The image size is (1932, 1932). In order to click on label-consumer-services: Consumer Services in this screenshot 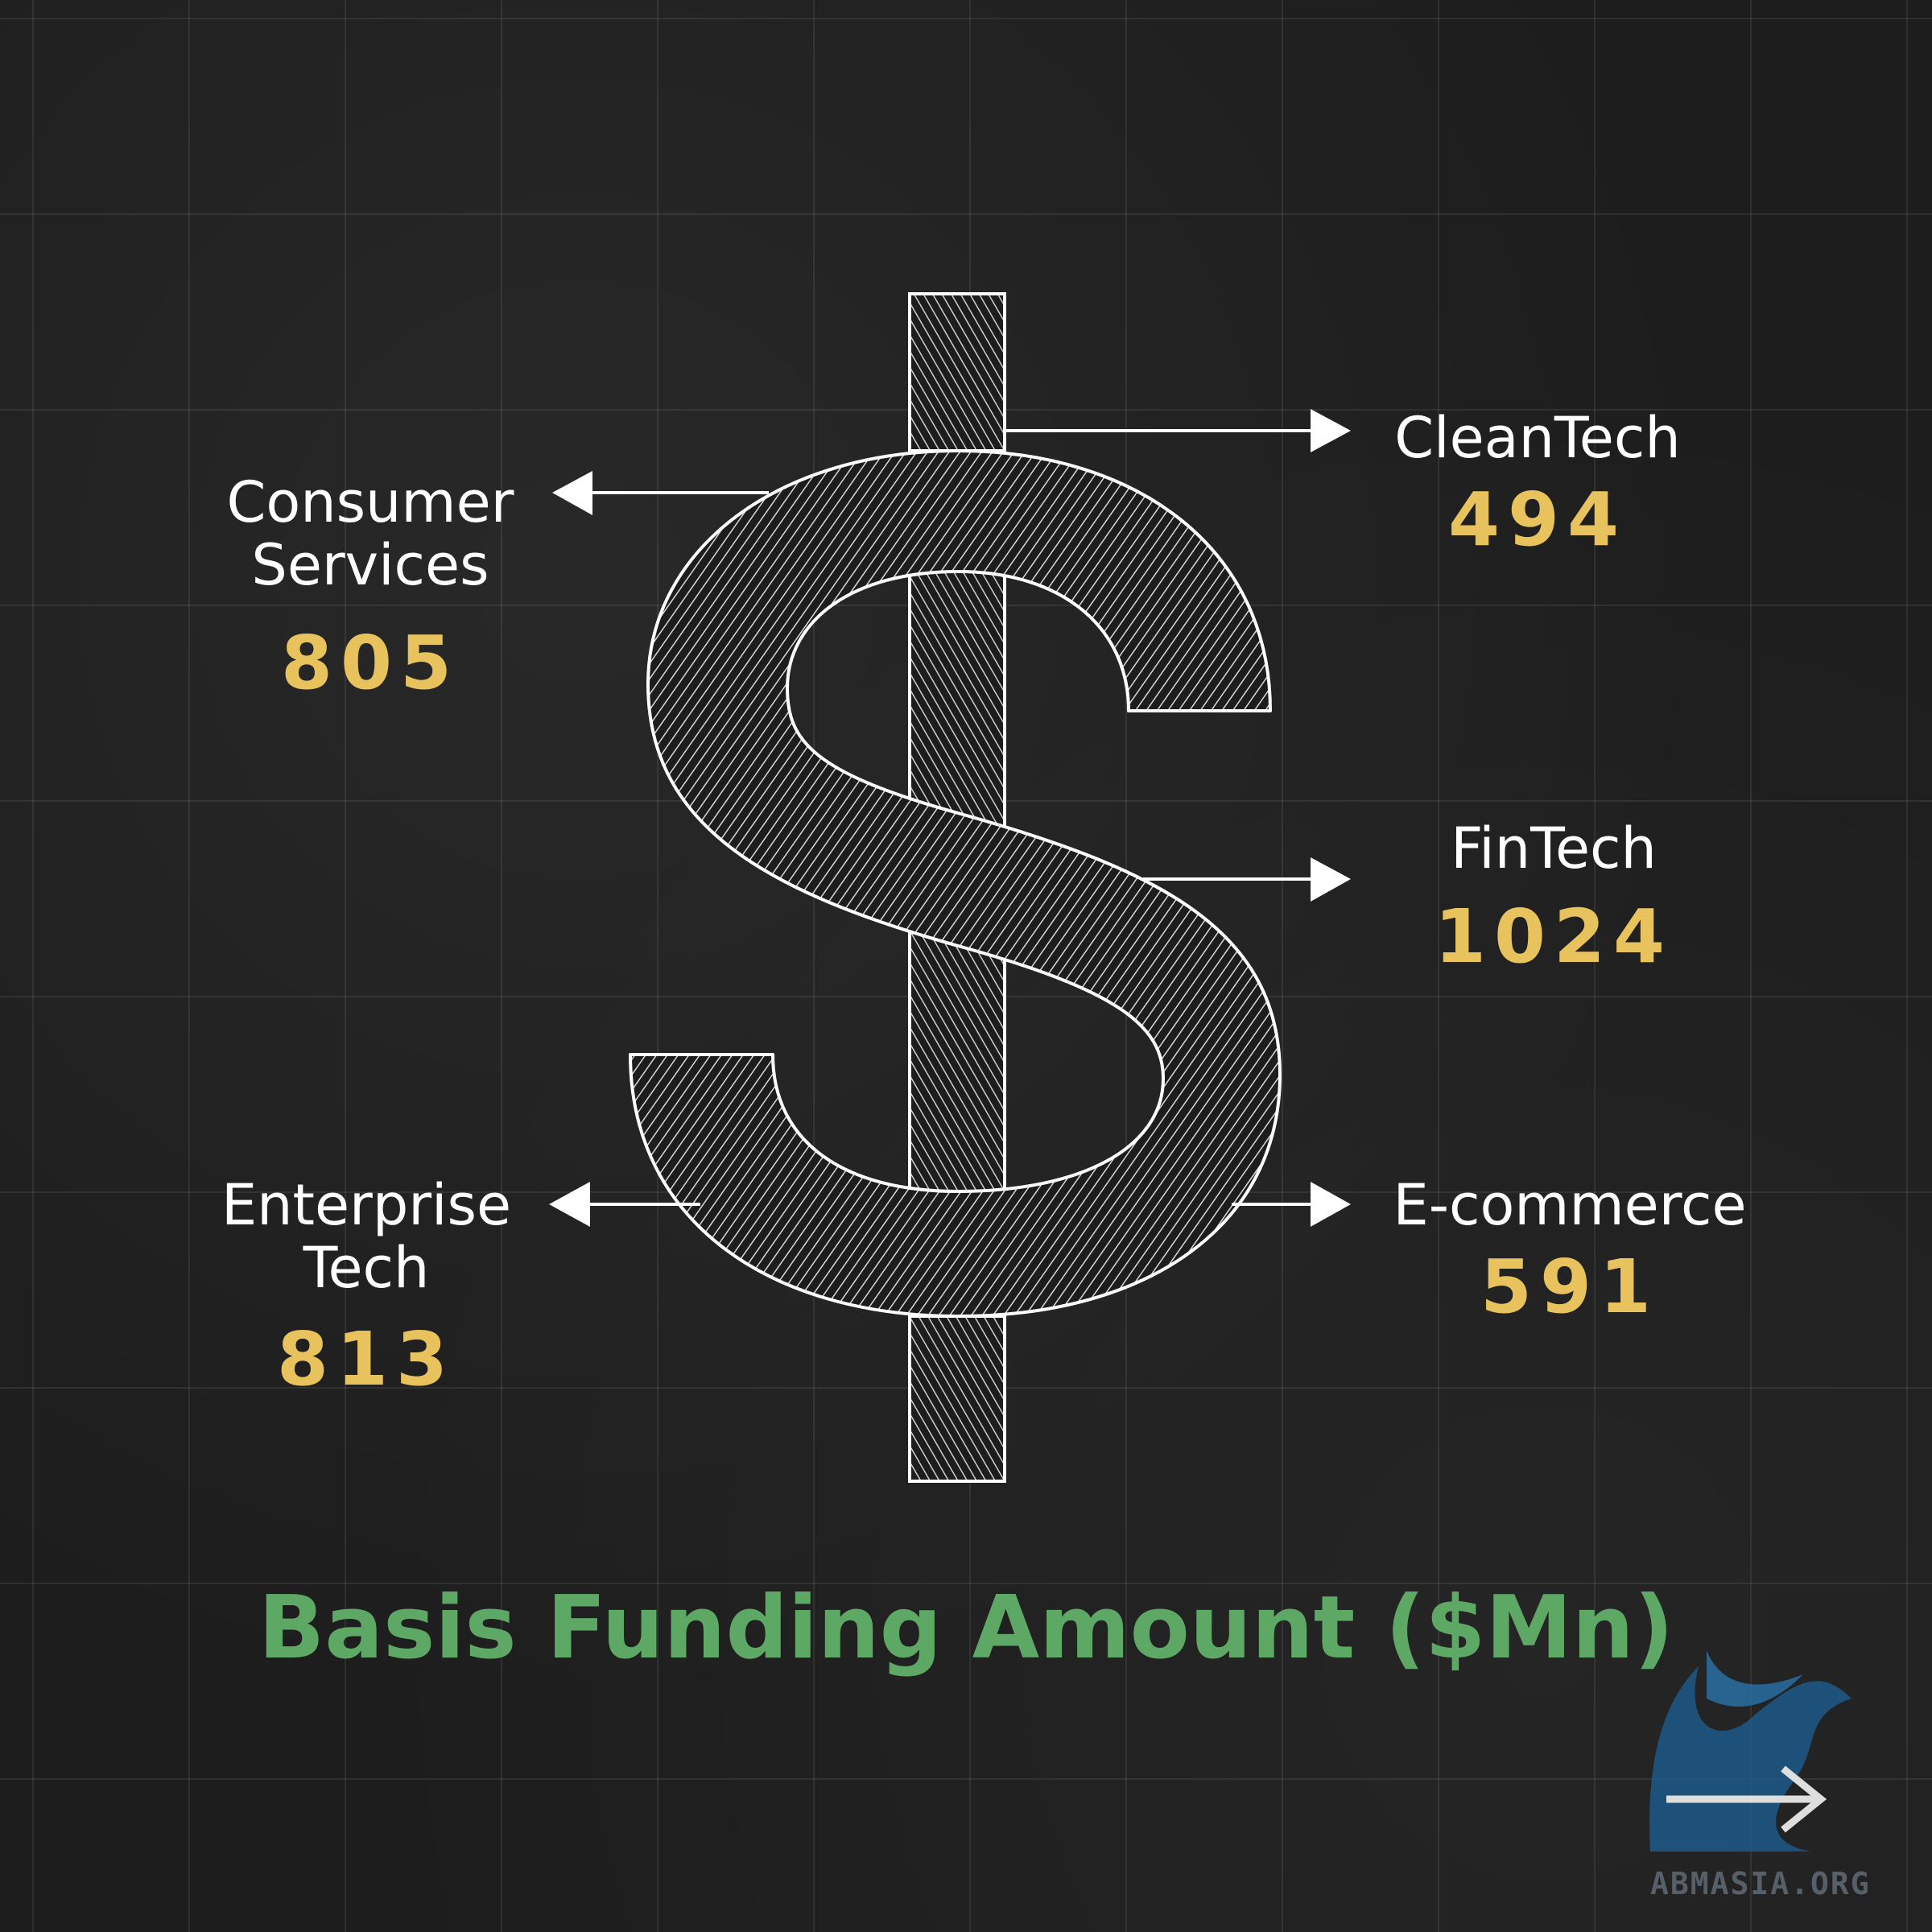, I will do `click(370, 534)`.